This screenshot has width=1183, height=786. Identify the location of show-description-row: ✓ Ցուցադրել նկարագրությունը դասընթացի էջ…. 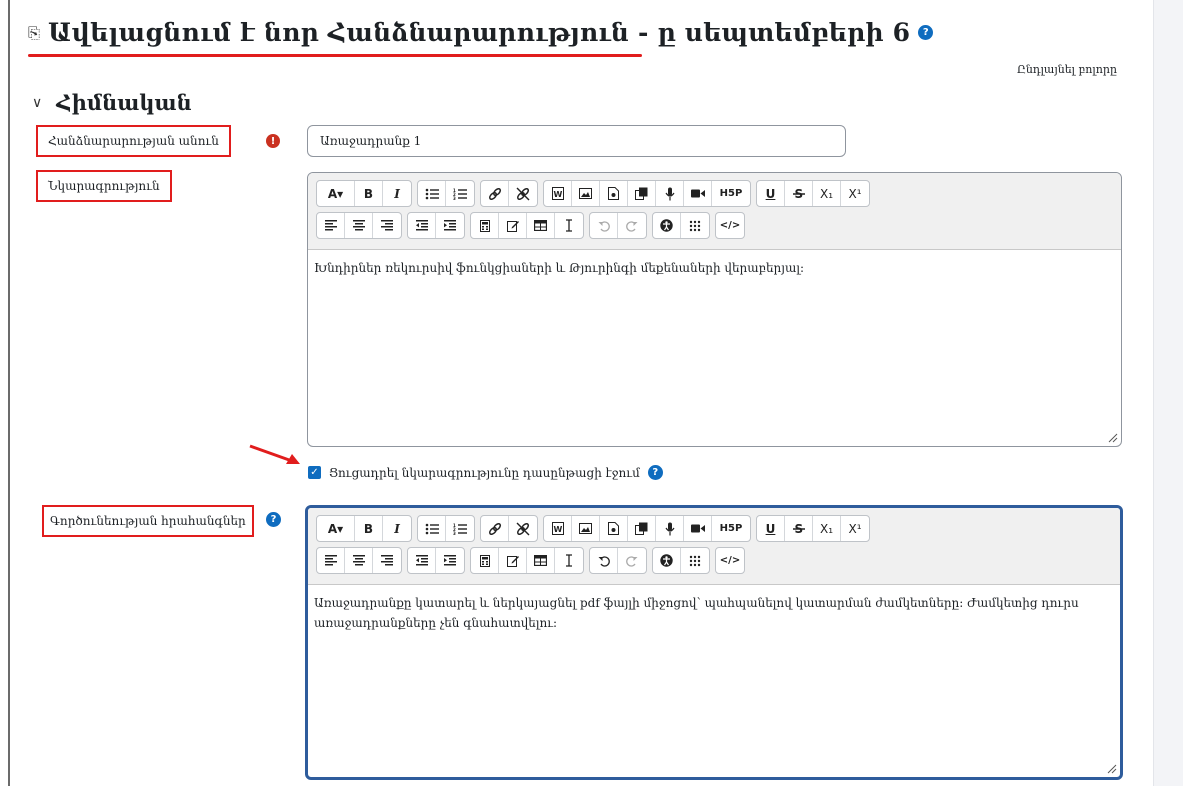
(485, 472).